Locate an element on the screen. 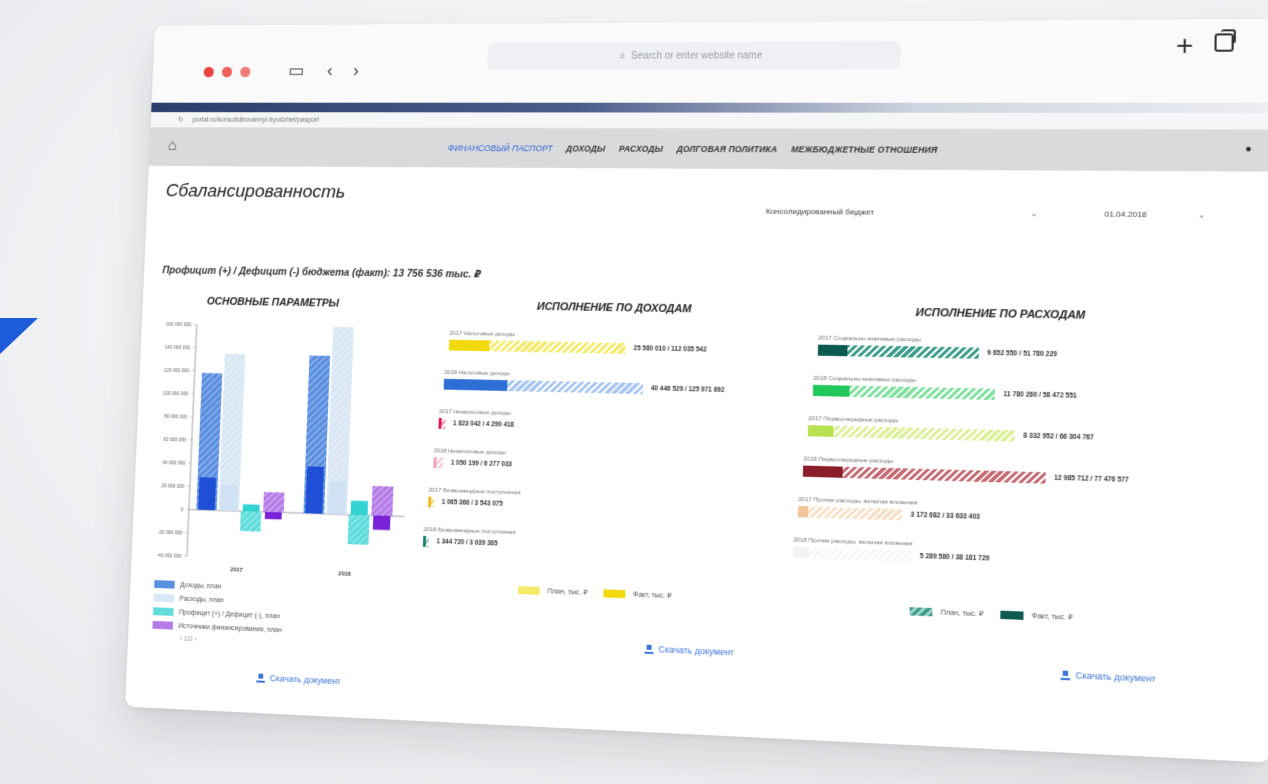 This screenshot has height=784, width=1268. legend-swatch-plan is located at coordinates (529, 590).